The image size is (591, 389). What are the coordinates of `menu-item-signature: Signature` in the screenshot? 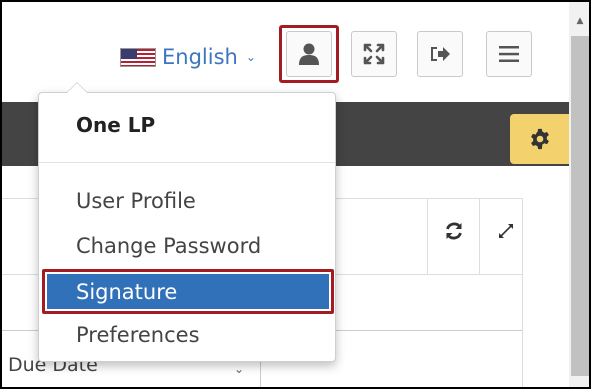 It's located at (188, 291).